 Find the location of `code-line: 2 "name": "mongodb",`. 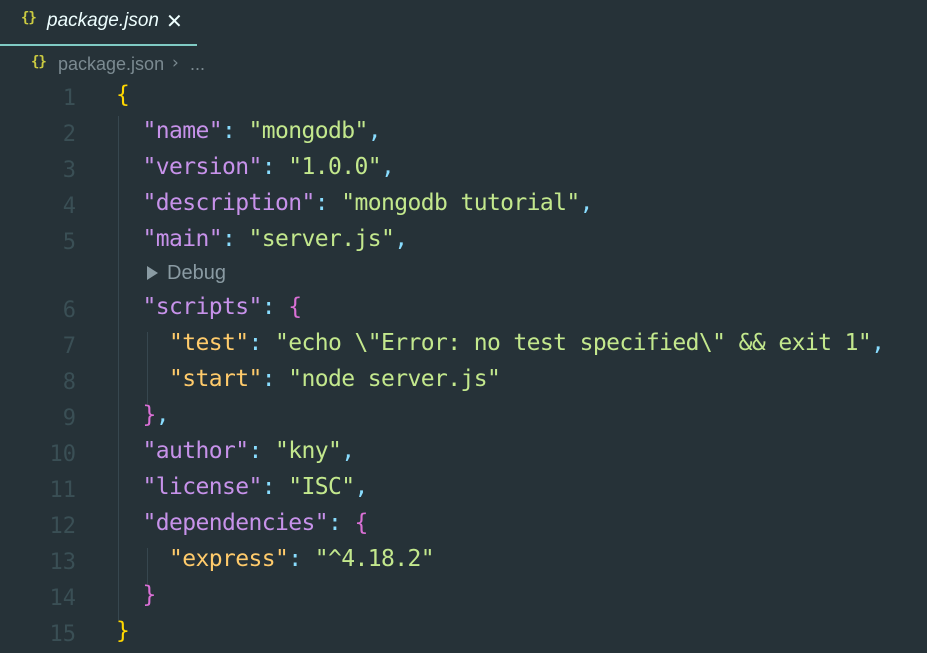

code-line: 2 "name": "mongodb", is located at coordinates (463, 134).